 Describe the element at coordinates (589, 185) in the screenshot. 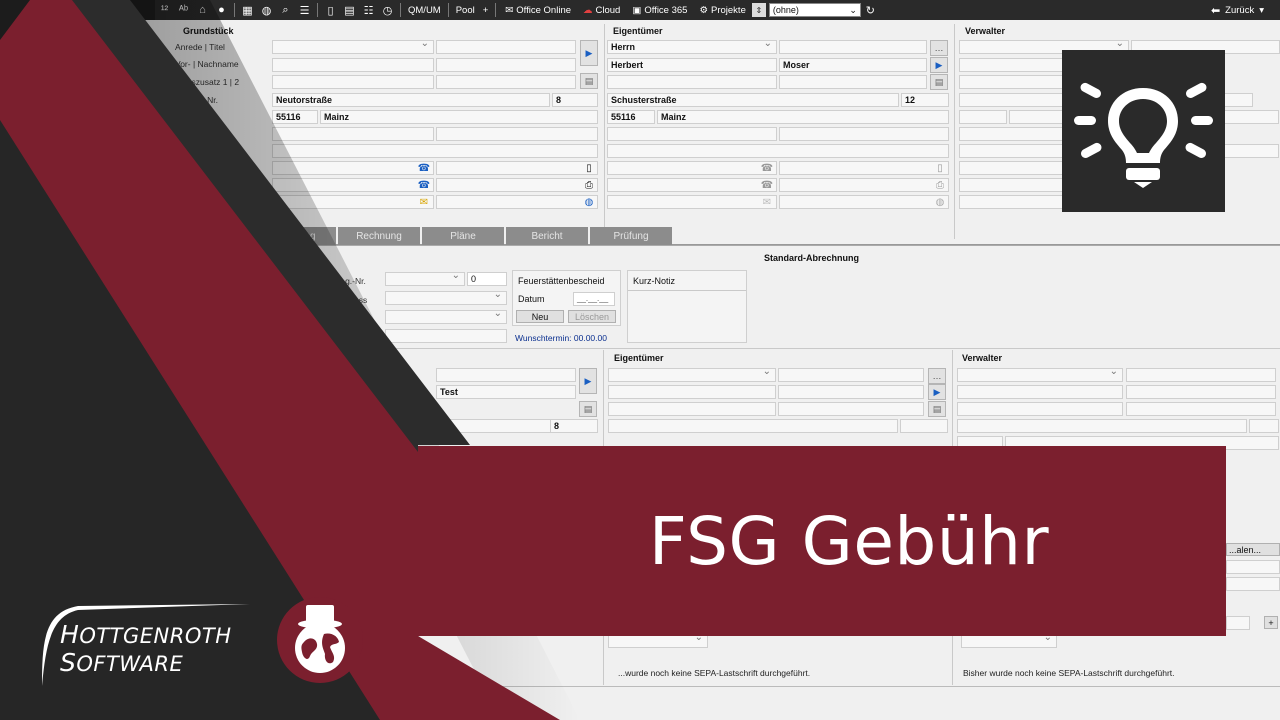

I see `fax-icon: ⎙` at that location.